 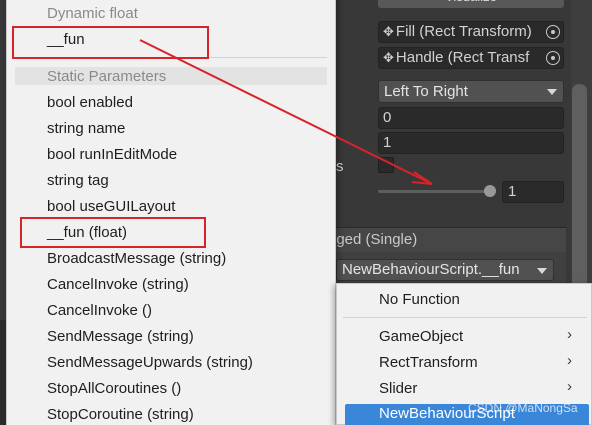 I want to click on menu-item-recttransform: RectTransform, so click(x=428, y=362).